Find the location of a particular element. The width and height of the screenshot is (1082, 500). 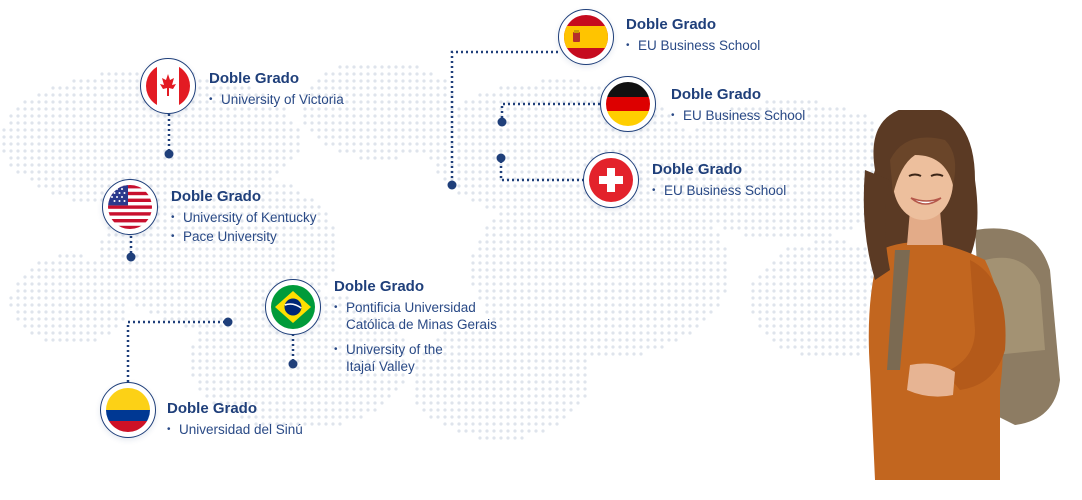

university-name: University of Victoria is located at coordinates (276, 99).